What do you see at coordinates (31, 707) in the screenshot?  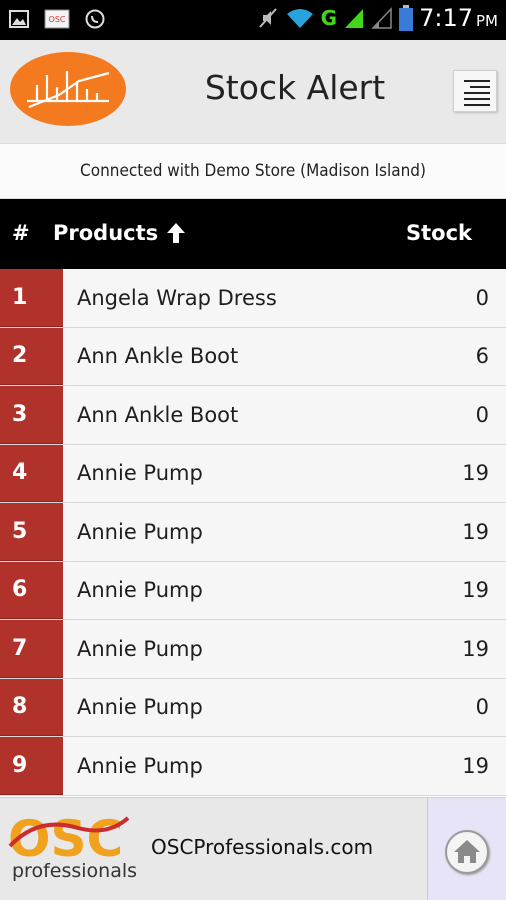 I see `row-number: 8` at bounding box center [31, 707].